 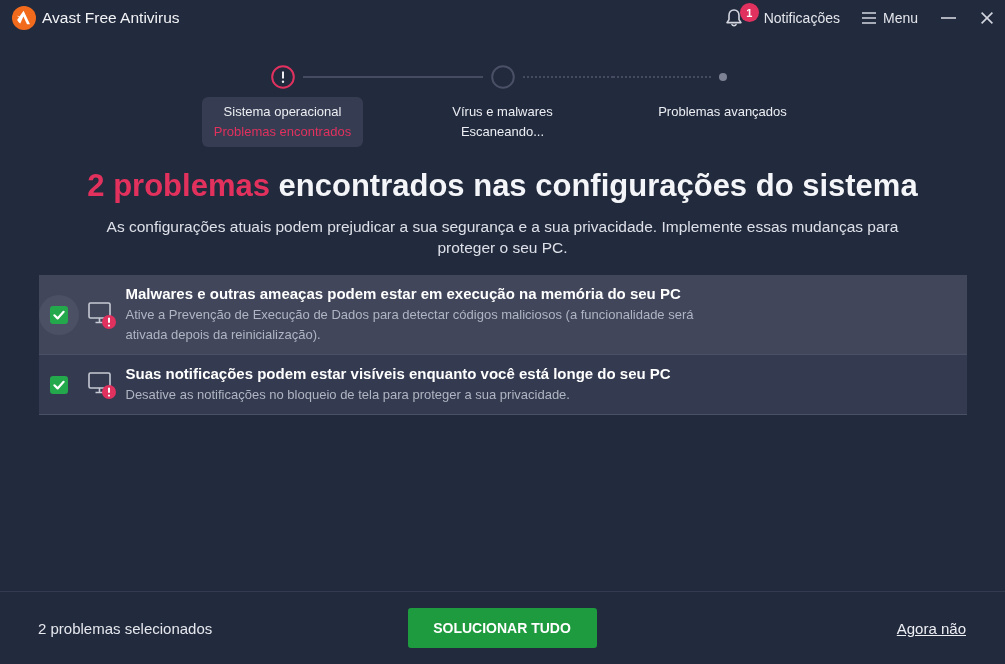 I want to click on page-subtitle: As configurações atuais podem prejudicar a sua segurança e a sua privacidade. Implemente essas mudanças para proteger o seu PC., so click(x=502, y=237).